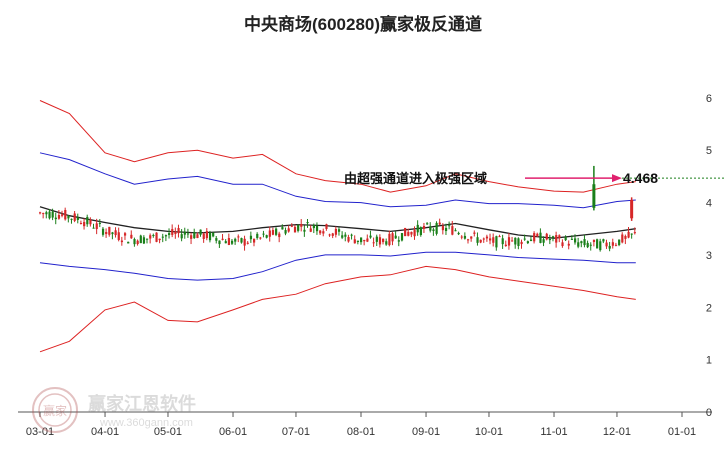 The image size is (726, 450). Describe the element at coordinates (617, 432) in the screenshot. I see `x-tick-label: 12-01` at that location.